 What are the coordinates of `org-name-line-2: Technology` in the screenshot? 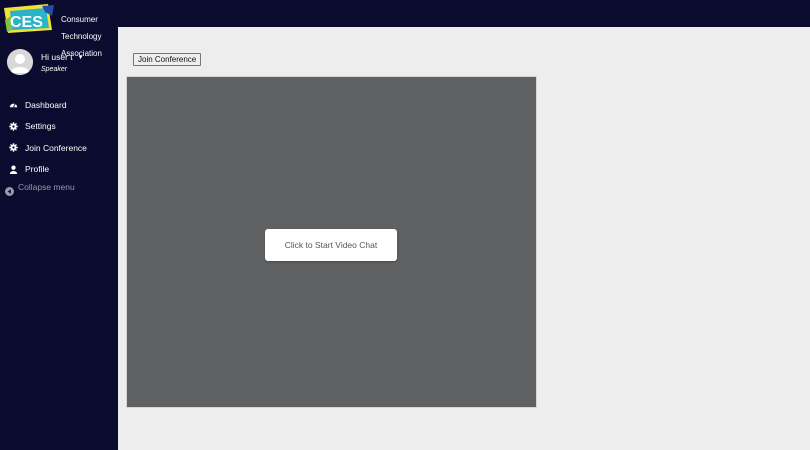 It's located at (81, 36).